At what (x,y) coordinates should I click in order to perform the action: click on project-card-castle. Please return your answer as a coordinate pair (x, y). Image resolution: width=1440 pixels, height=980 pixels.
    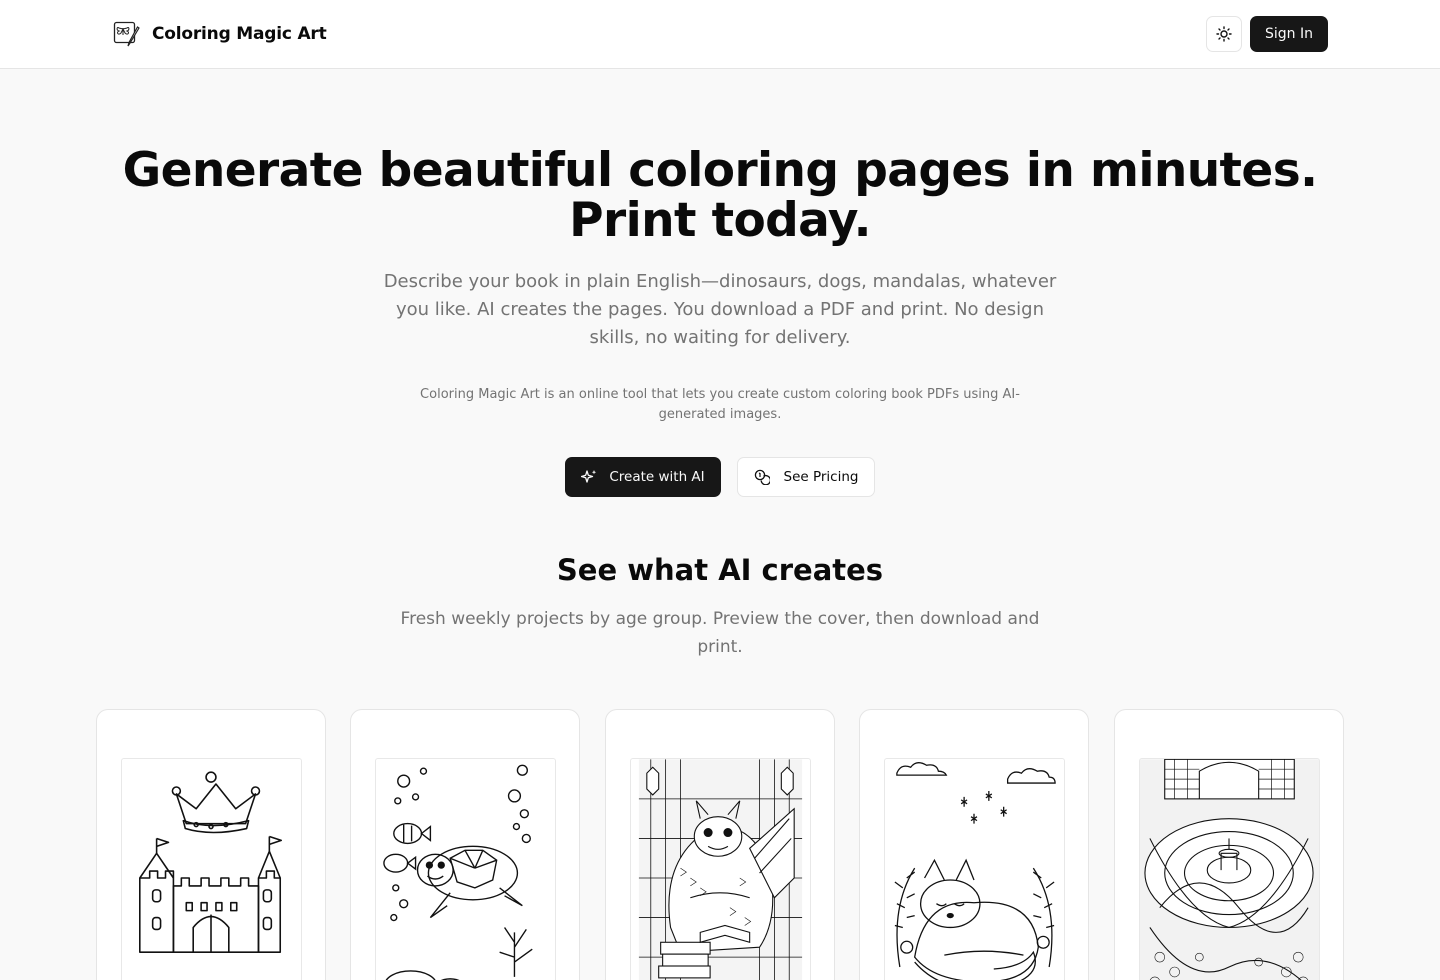
    Looking at the image, I should click on (211, 844).